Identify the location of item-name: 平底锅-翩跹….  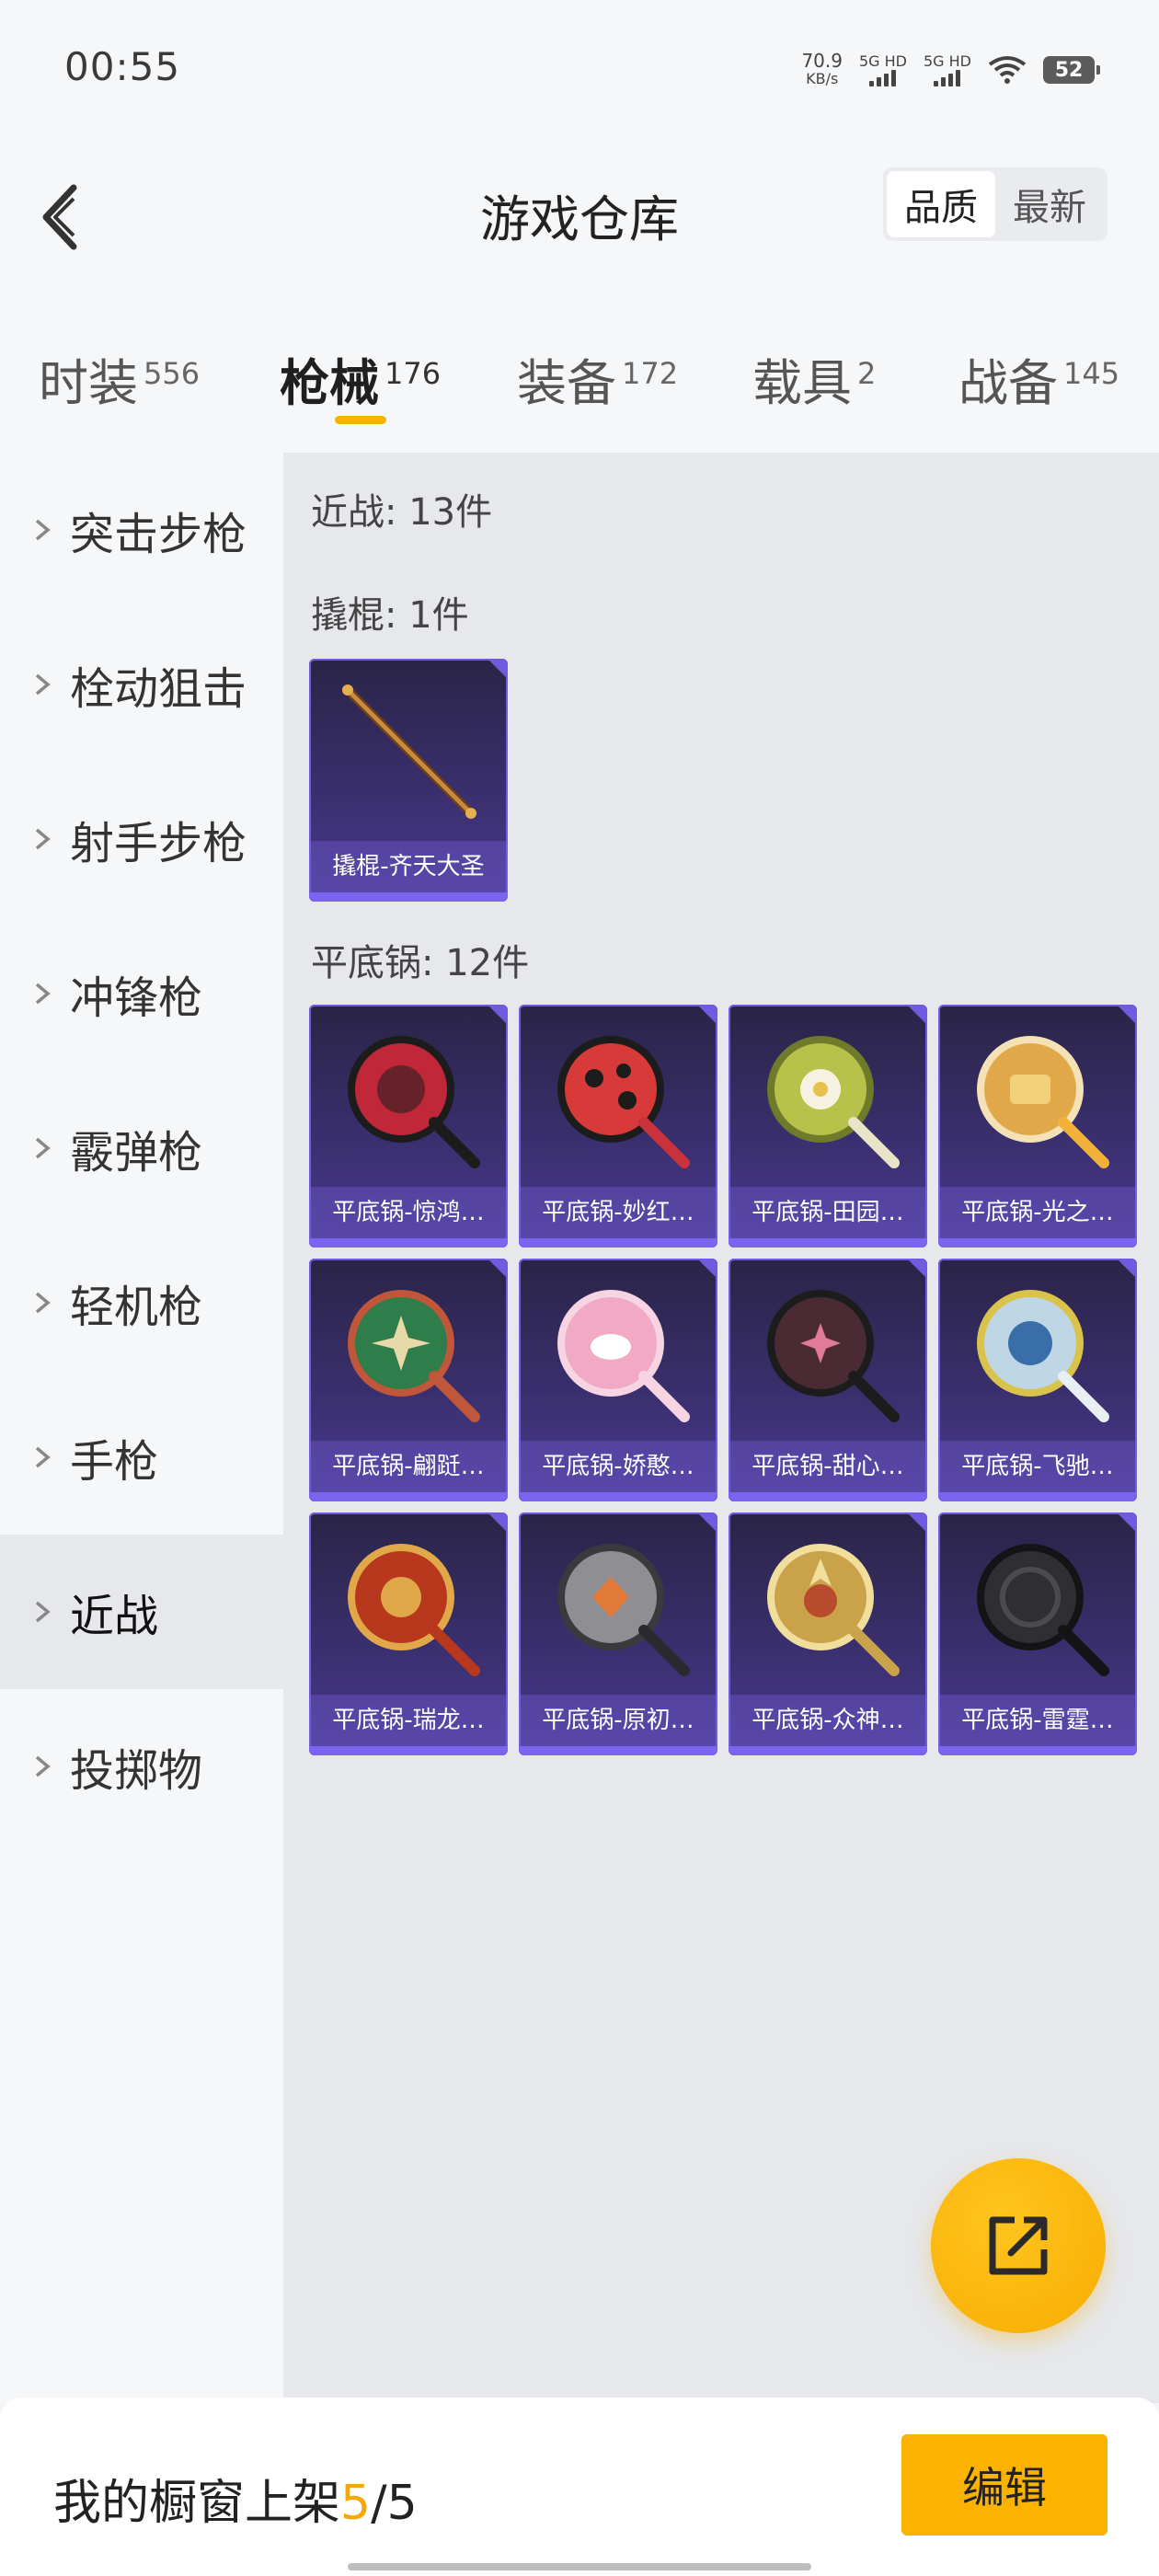
(408, 1466).